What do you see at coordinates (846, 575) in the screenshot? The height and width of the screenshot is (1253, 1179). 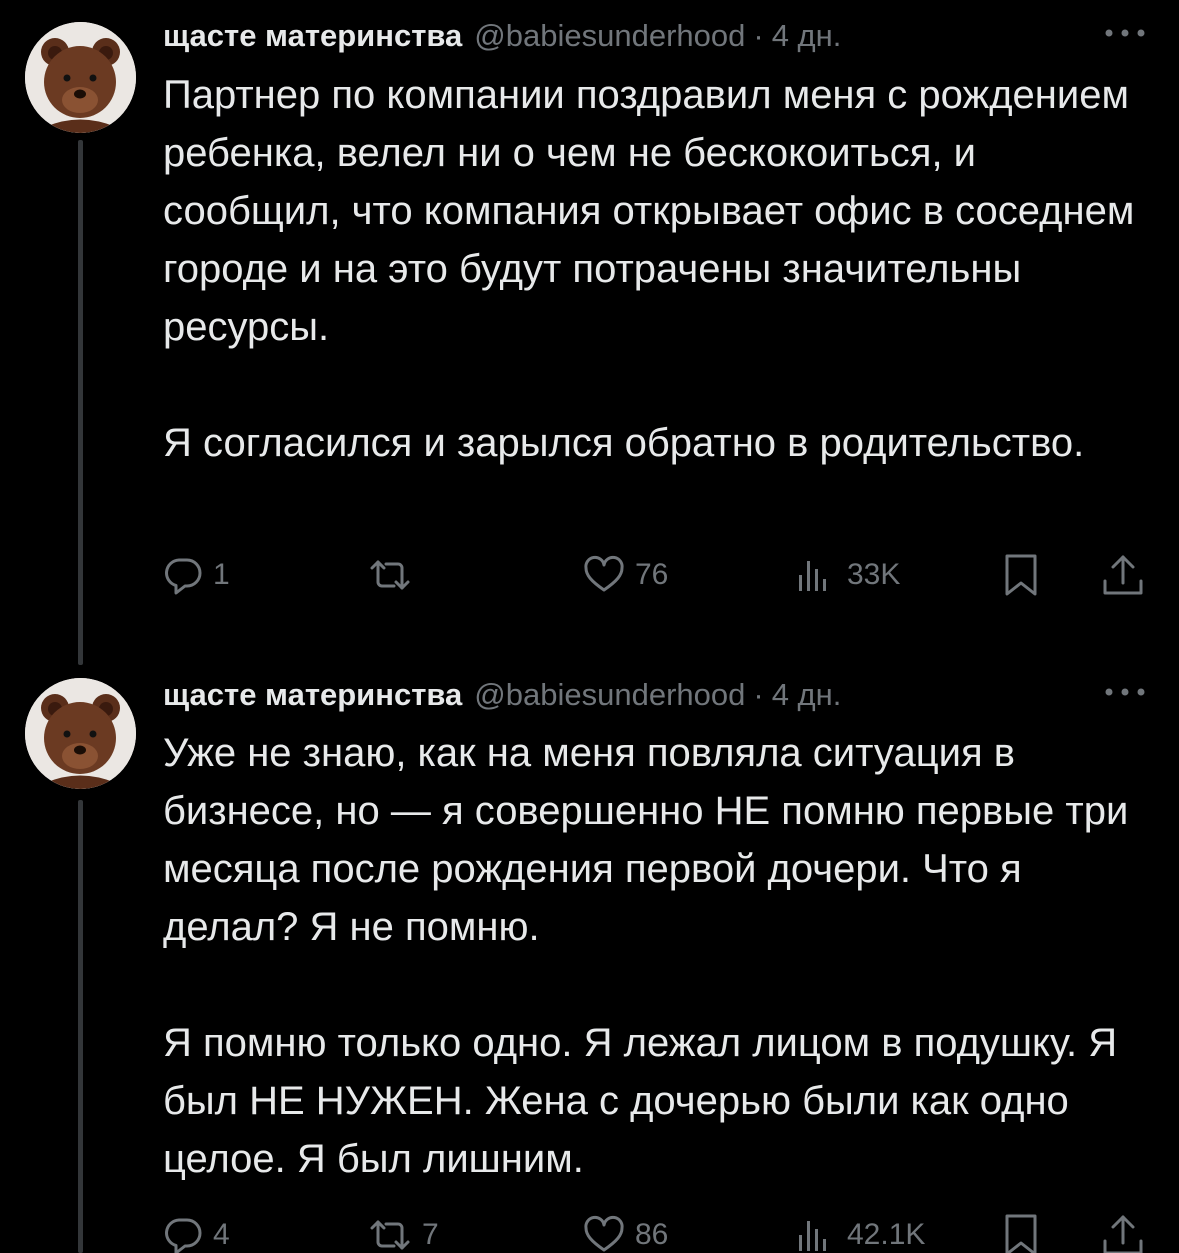 I see `views-button: 33K` at bounding box center [846, 575].